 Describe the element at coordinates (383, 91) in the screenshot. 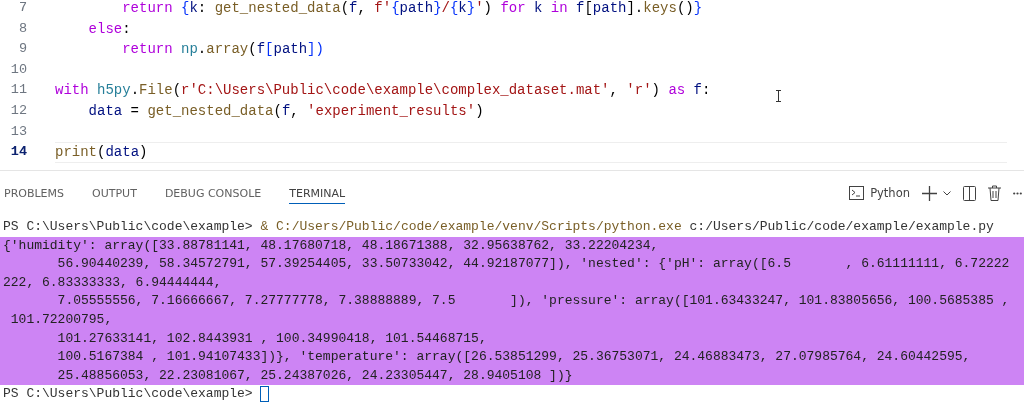

I see `code-line: with h5py.File(r'C:\Users\Public\code\example\complex_dataset.mat', 'r') as f:` at that location.